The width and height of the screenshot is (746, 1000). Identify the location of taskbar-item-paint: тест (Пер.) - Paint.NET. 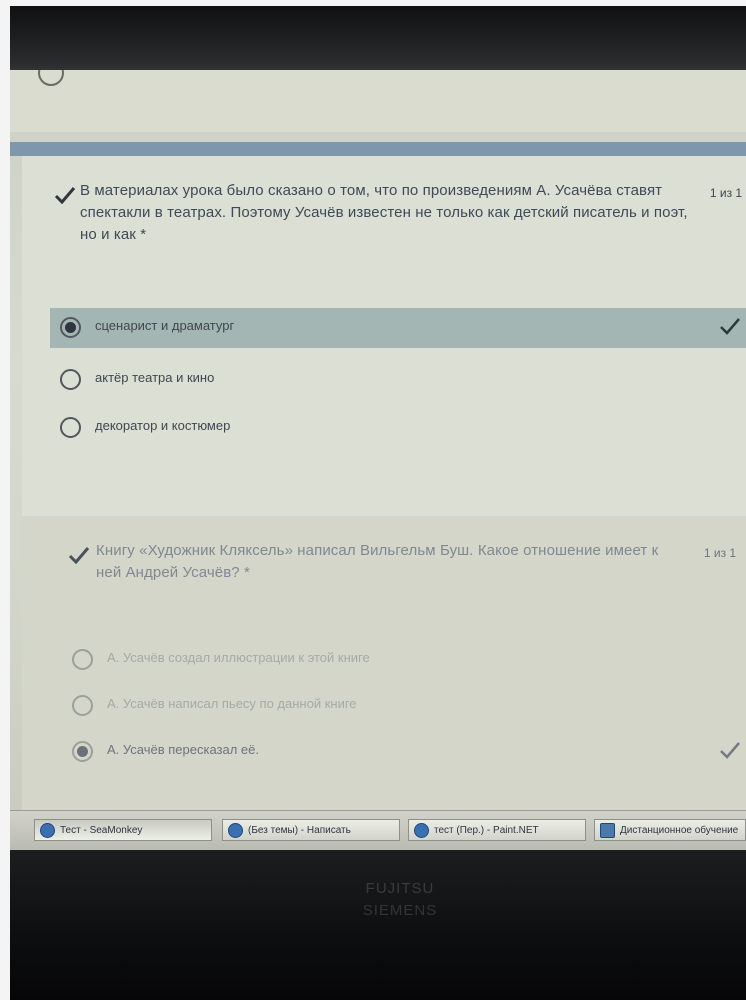
(497, 830).